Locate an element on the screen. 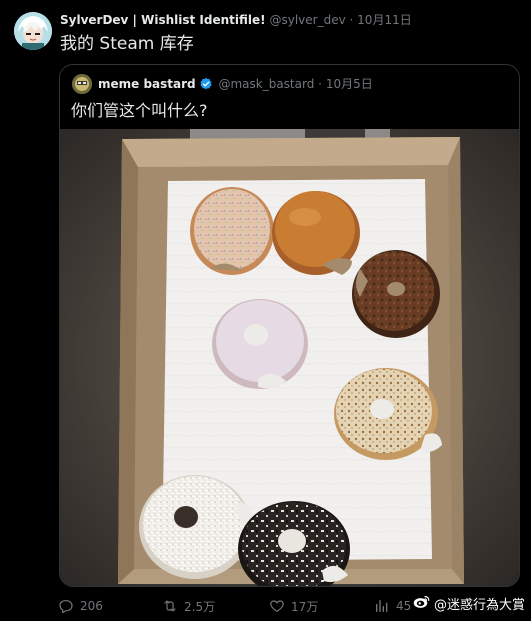 Image resolution: width=531 pixels, height=621 pixels. watermark: @迷惑行為大賞 is located at coordinates (469, 603).